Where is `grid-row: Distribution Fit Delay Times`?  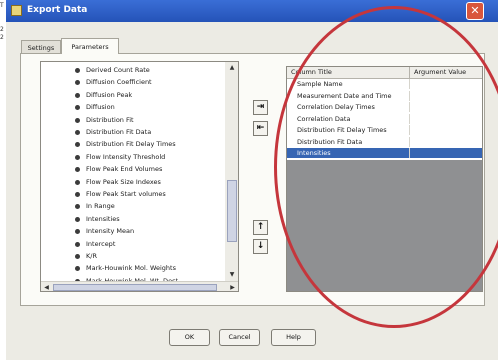
grid-row: Distribution Fit Delay Times is located at coordinates (384, 130).